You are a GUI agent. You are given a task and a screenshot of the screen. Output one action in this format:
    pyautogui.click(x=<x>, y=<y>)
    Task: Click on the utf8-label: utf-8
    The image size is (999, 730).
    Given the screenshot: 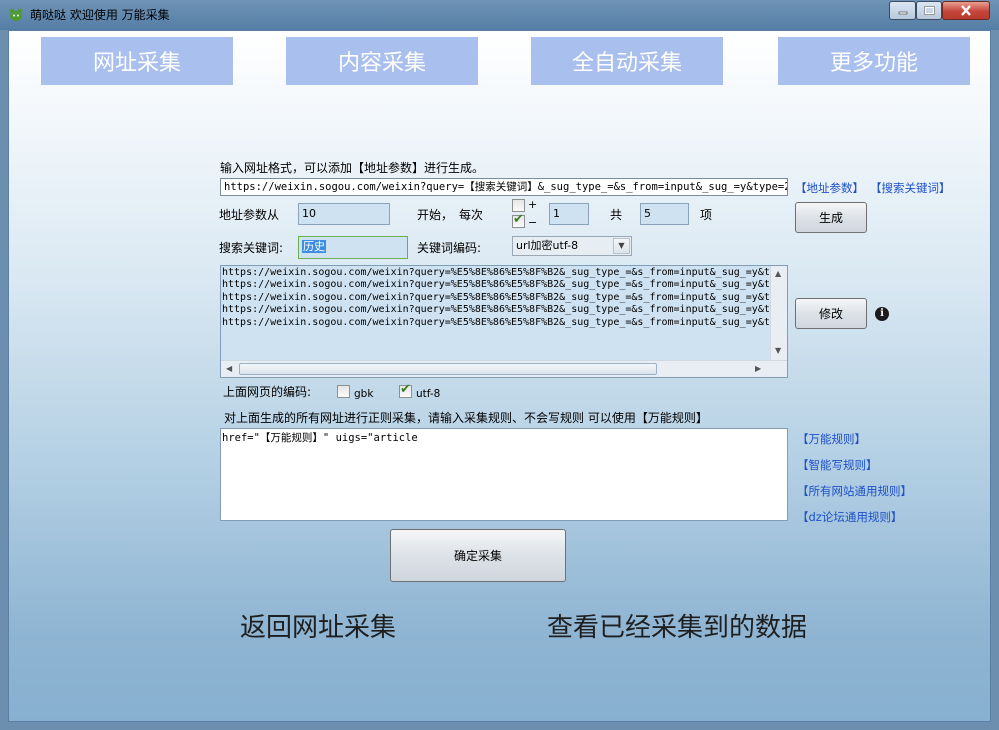 What is the action you would take?
    pyautogui.click(x=428, y=394)
    